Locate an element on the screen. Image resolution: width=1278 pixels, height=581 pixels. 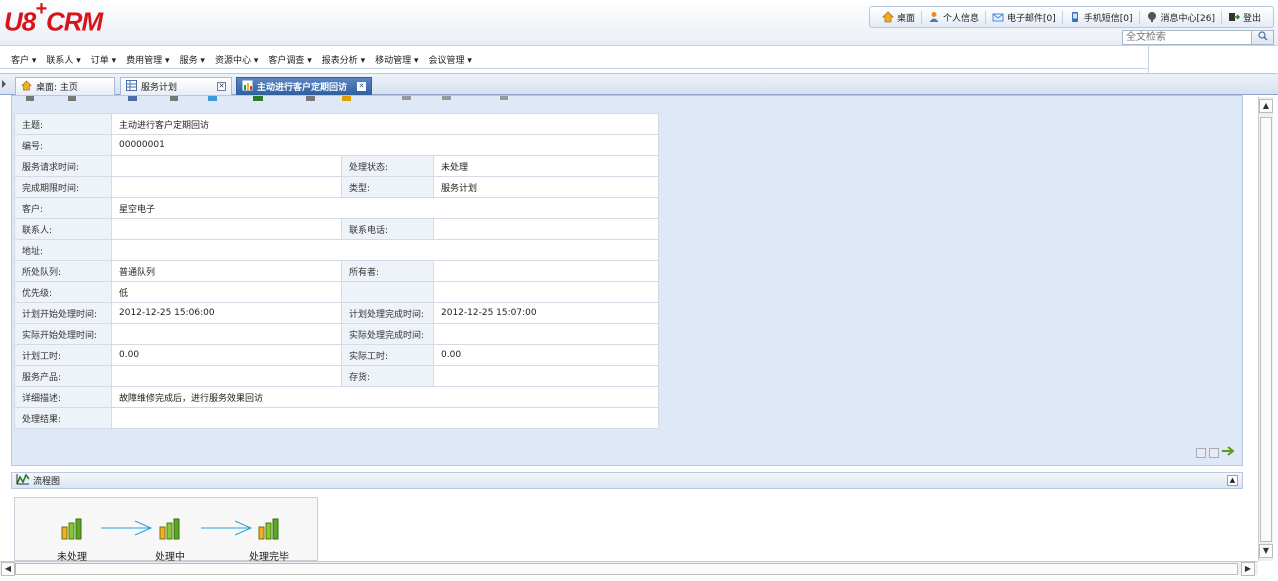
form-row-result: 处理结果: is located at coordinates (336, 418).